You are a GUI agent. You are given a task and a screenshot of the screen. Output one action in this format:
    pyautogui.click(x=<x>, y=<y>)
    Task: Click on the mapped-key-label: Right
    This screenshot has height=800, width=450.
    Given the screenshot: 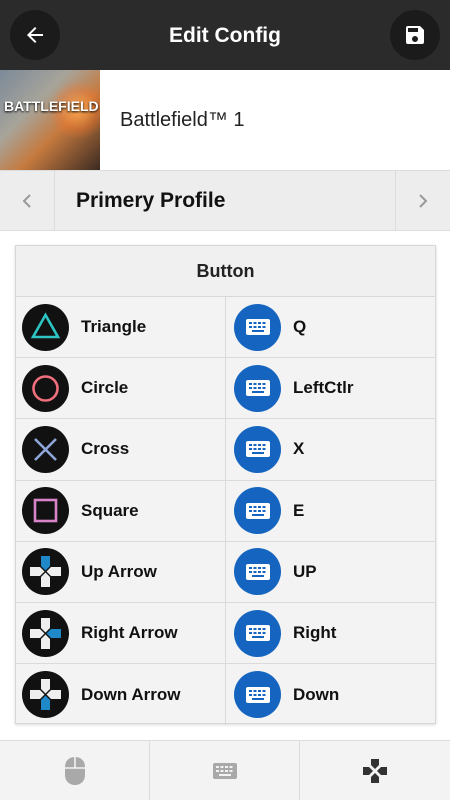 What is the action you would take?
    pyautogui.click(x=315, y=633)
    